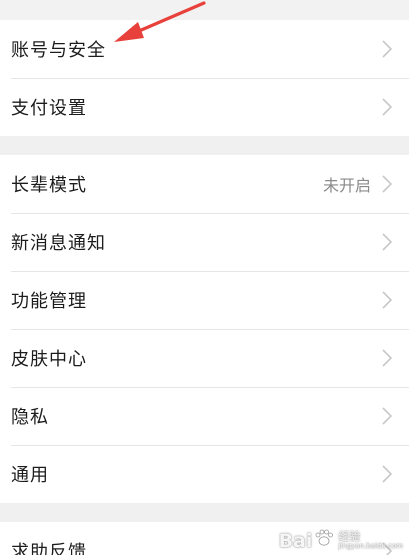 The width and height of the screenshot is (409, 555). Describe the element at coordinates (49, 548) in the screenshot. I see `settings-item-label: 求助反馈` at that location.